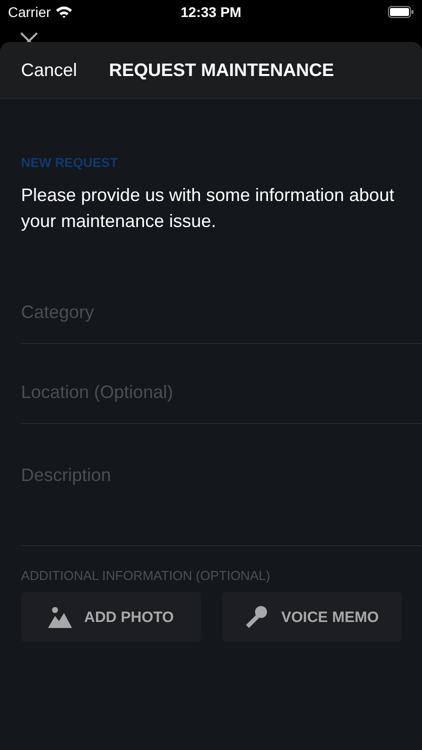 This screenshot has height=750, width=422. What do you see at coordinates (221, 304) in the screenshot?
I see `input-field: Category` at bounding box center [221, 304].